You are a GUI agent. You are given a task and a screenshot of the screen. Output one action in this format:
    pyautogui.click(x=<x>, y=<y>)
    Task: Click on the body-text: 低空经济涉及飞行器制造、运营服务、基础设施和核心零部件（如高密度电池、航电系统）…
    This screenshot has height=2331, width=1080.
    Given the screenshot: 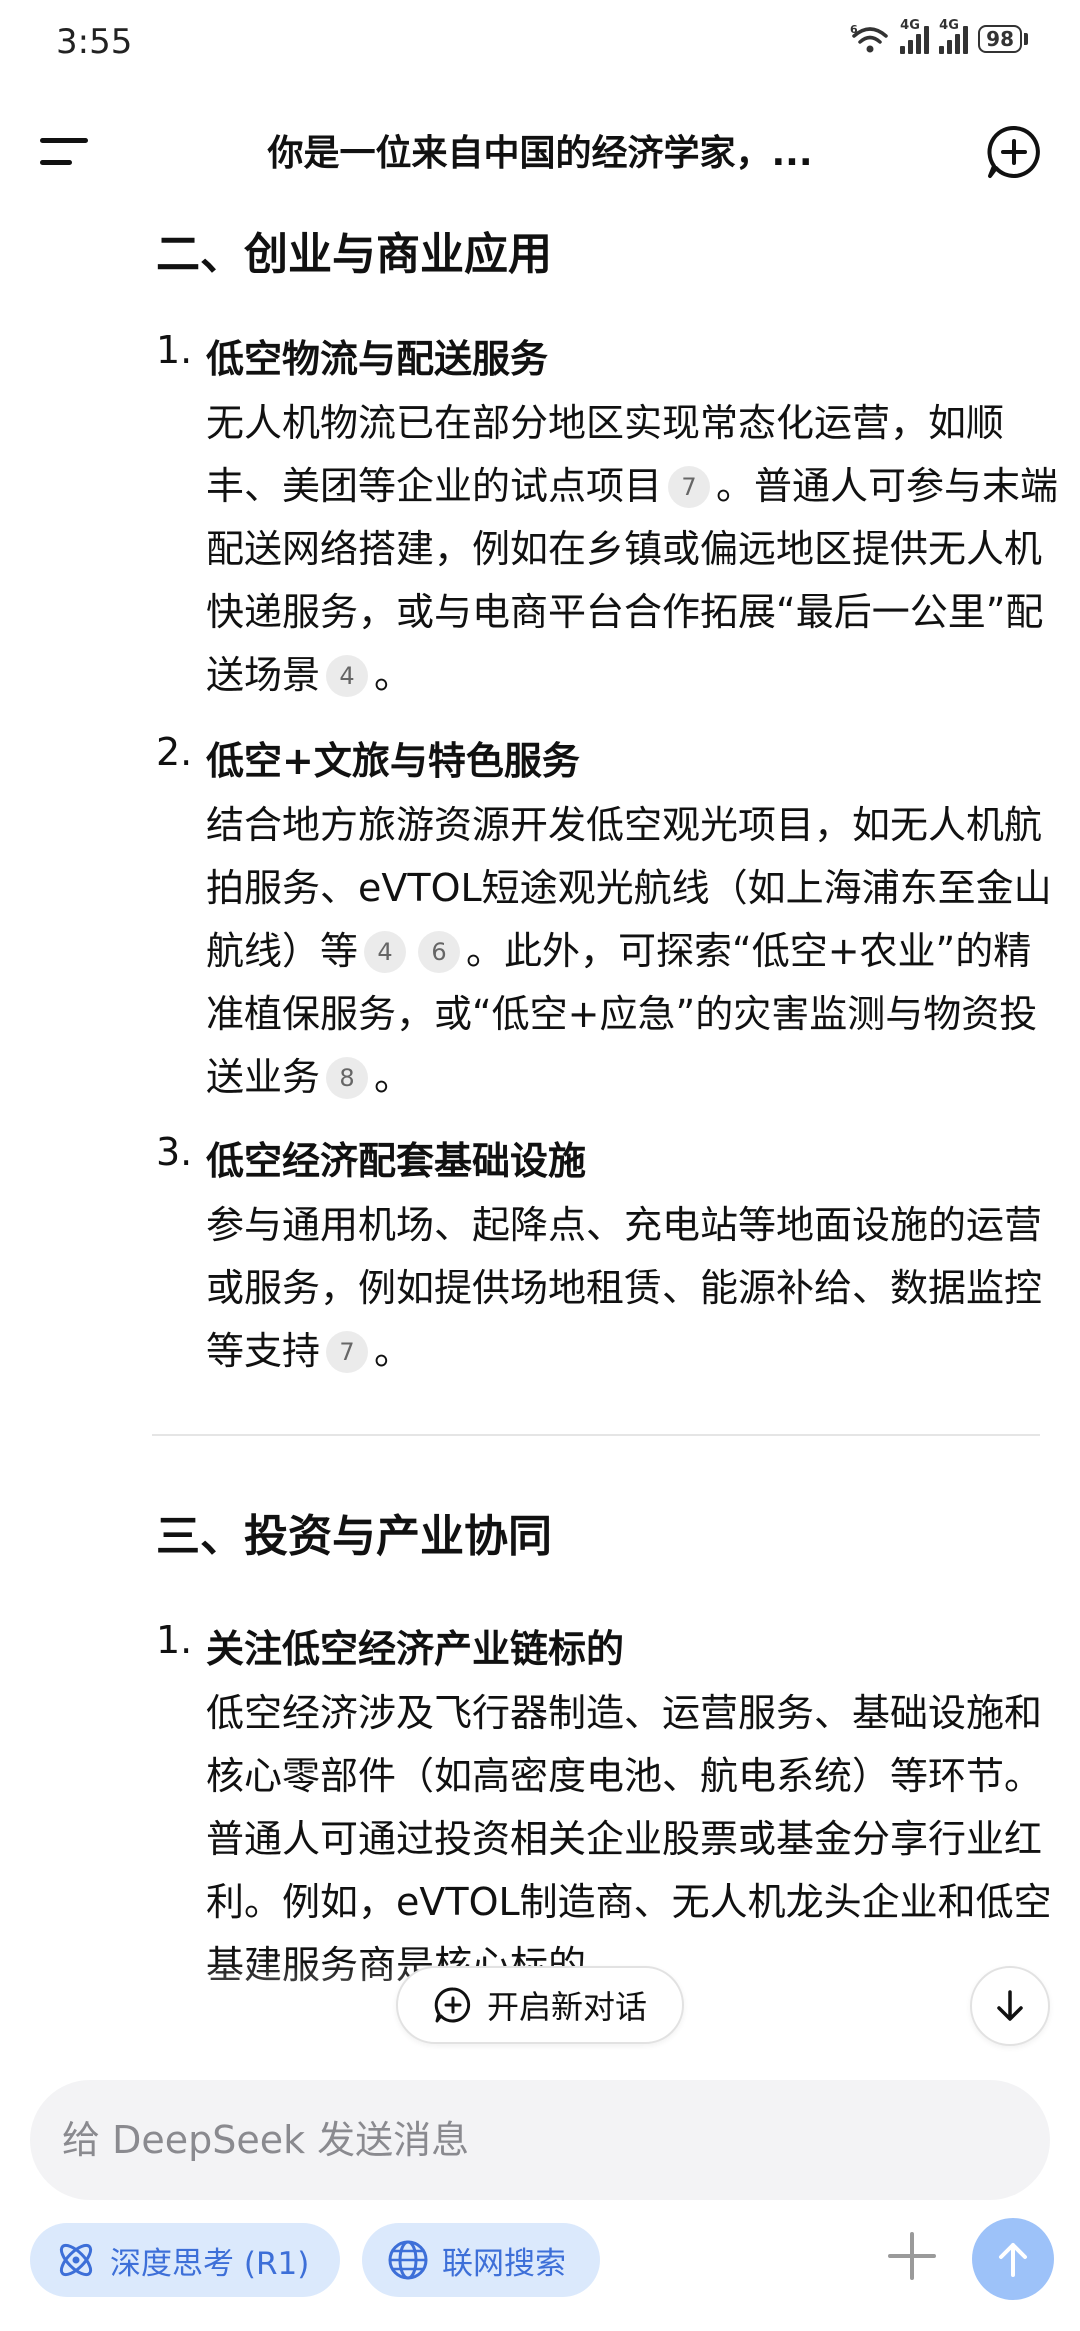 What is the action you would take?
    pyautogui.click(x=629, y=1839)
    